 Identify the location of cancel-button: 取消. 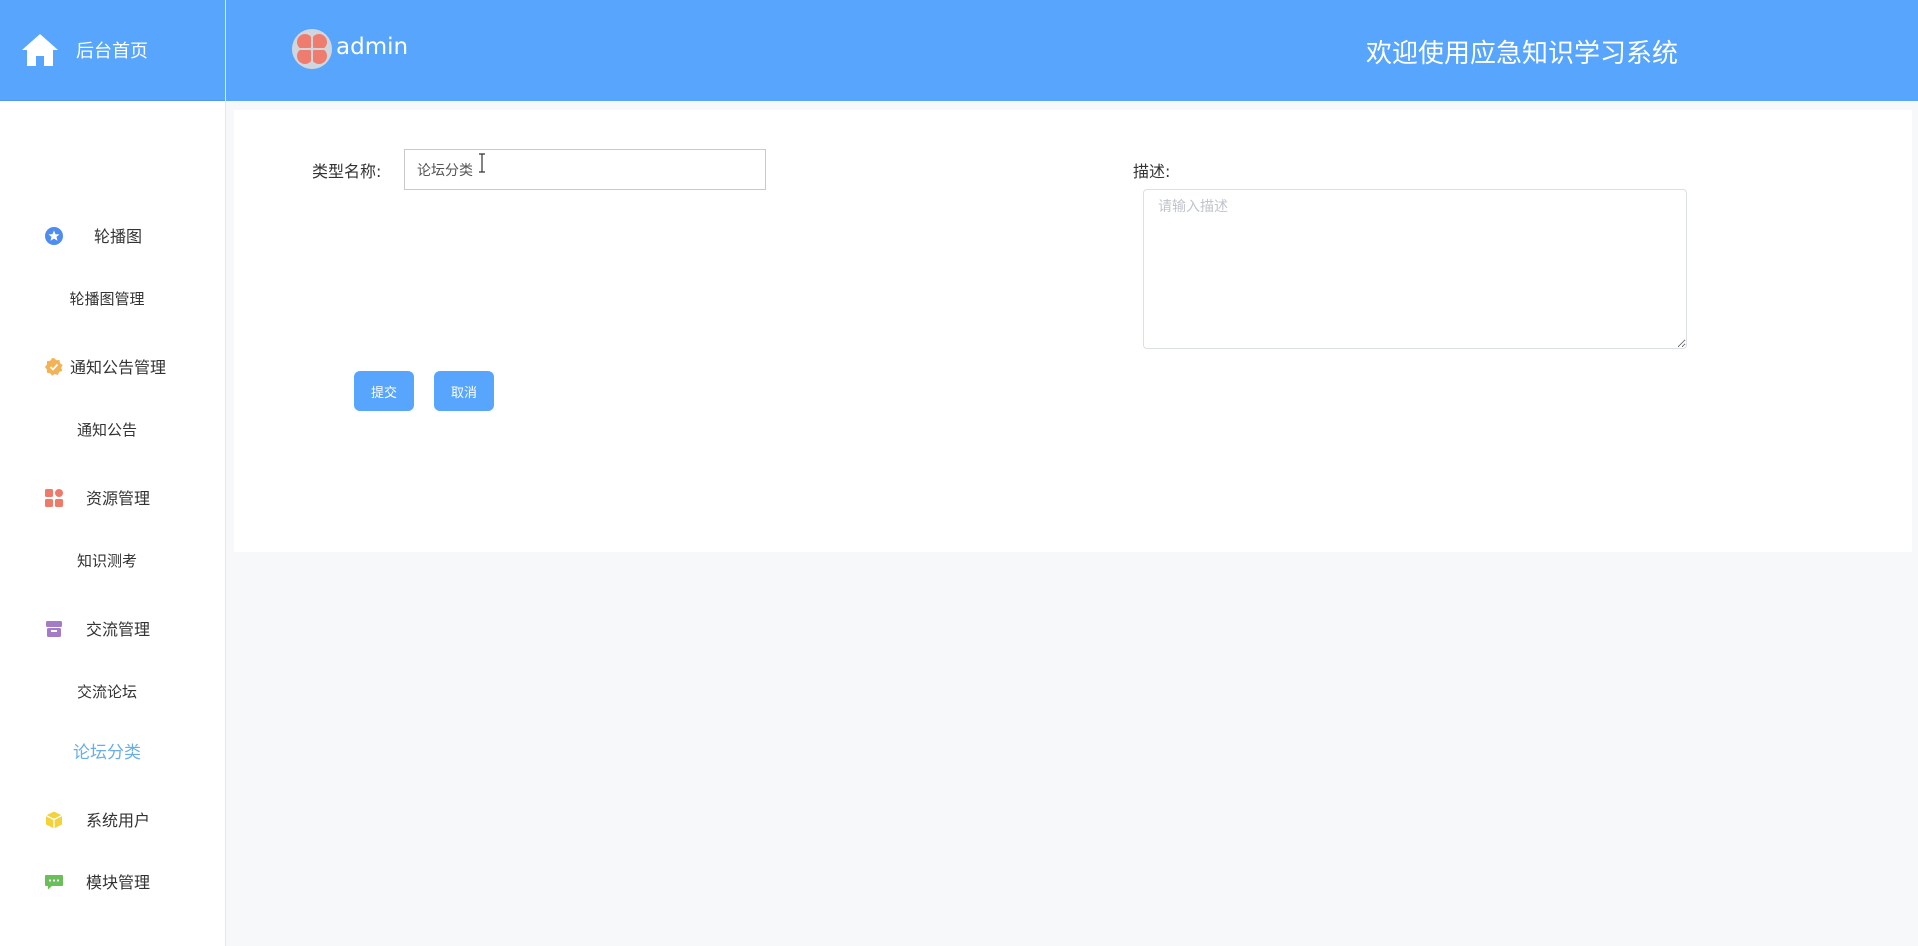
(464, 391).